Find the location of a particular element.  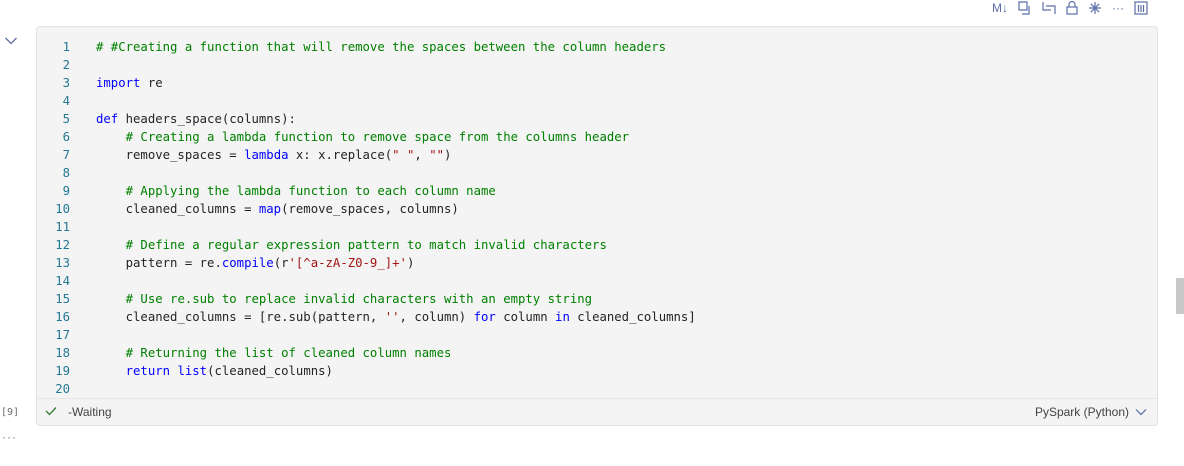

execution-count: [9] is located at coordinates (10, 412).